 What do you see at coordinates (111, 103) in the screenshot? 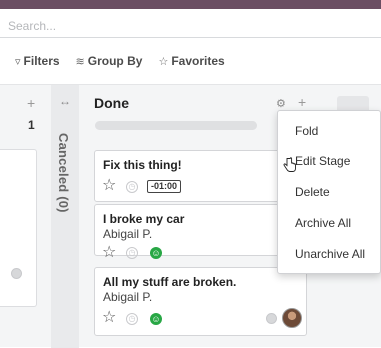
I see `column-title: Done` at bounding box center [111, 103].